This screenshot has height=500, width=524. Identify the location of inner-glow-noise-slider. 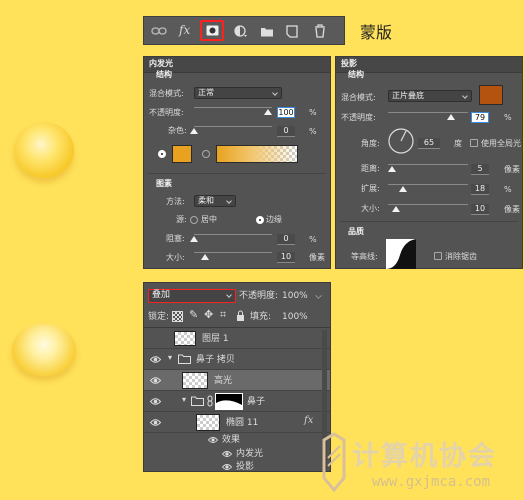
(233, 126).